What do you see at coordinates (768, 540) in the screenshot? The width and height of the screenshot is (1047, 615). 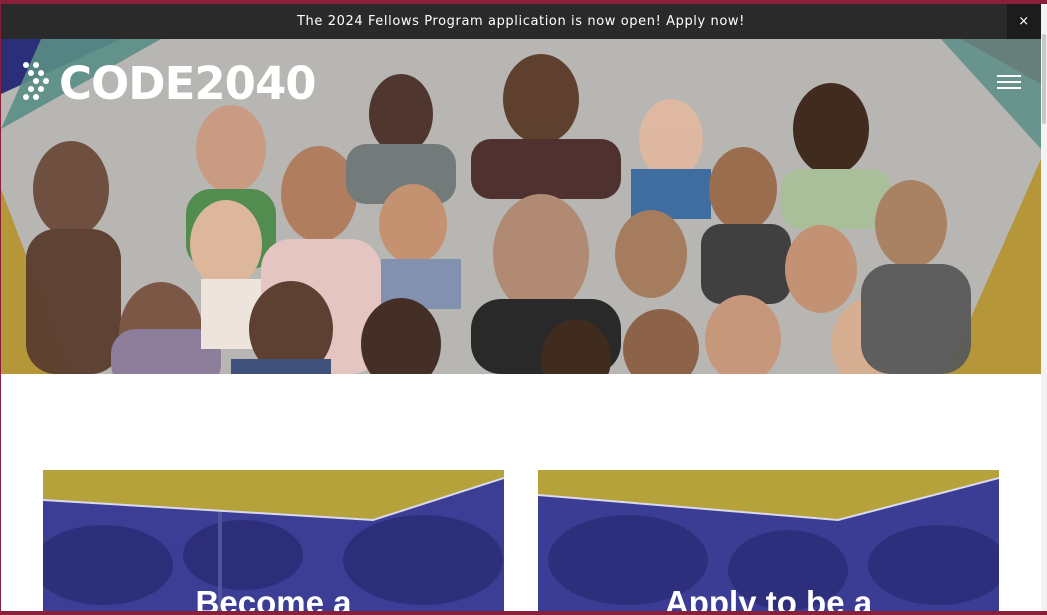 I see `apply-to-be-a-card: Apply to be a` at bounding box center [768, 540].